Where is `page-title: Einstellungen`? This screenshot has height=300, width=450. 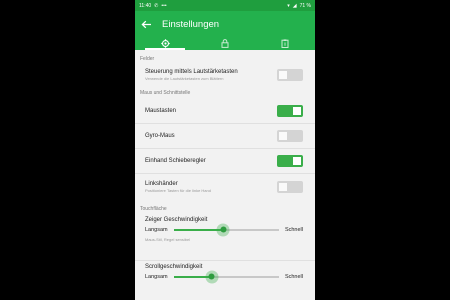 page-title: Einstellungen is located at coordinates (191, 24).